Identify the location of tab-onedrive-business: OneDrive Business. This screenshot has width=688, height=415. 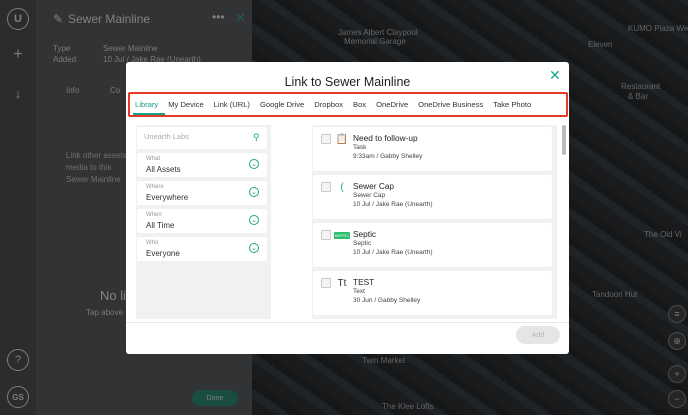
(450, 104).